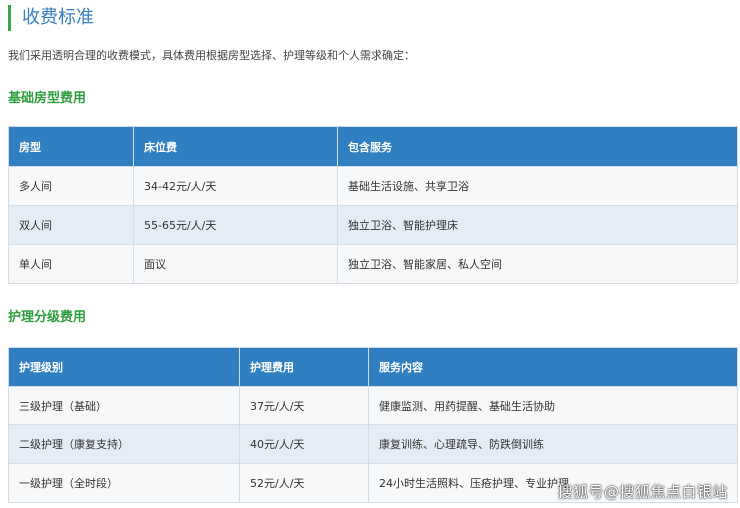 The image size is (740, 508). I want to click on room-fee-heading: 基础房型费用, so click(47, 98).